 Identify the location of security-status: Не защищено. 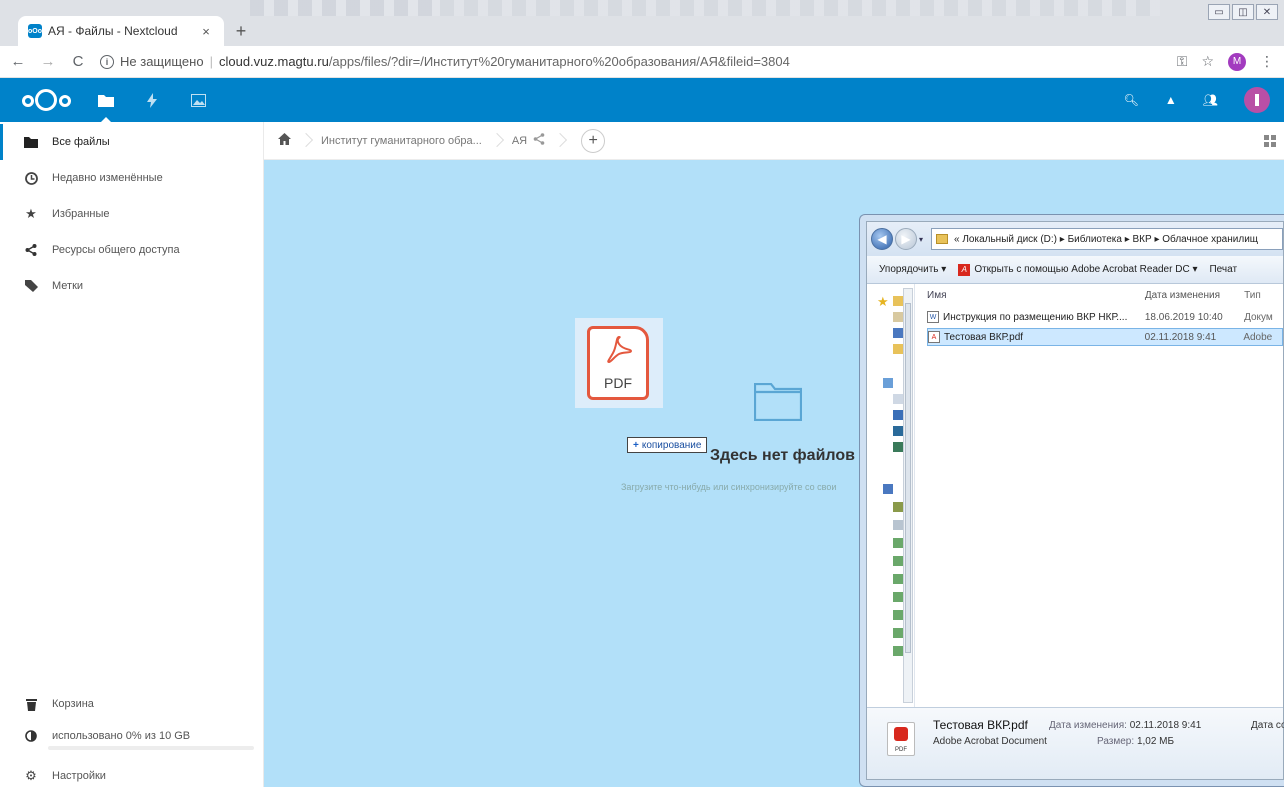
(162, 61).